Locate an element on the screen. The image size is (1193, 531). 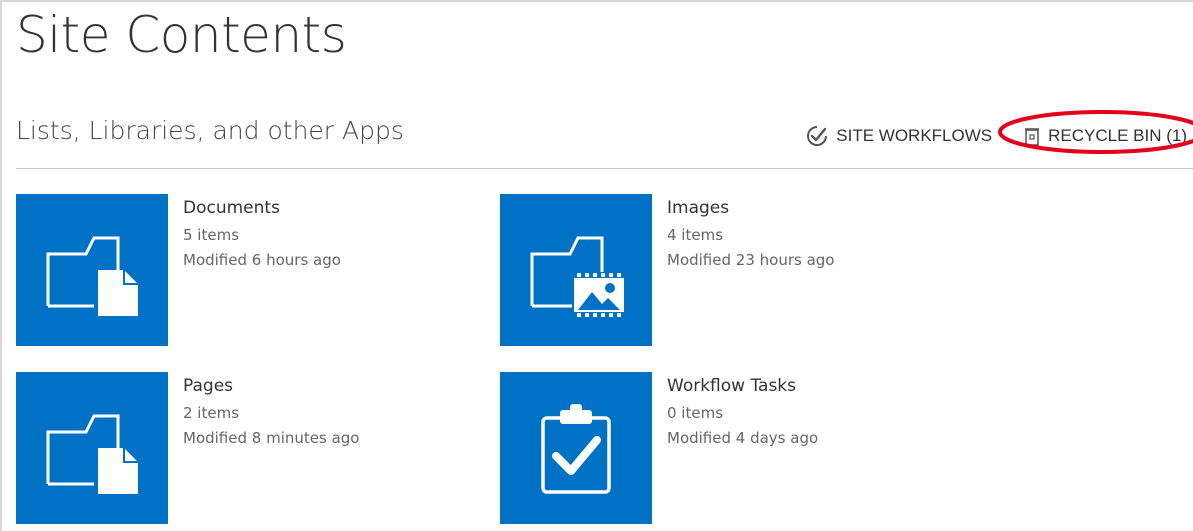
folder-image-icon is located at coordinates (577, 277).